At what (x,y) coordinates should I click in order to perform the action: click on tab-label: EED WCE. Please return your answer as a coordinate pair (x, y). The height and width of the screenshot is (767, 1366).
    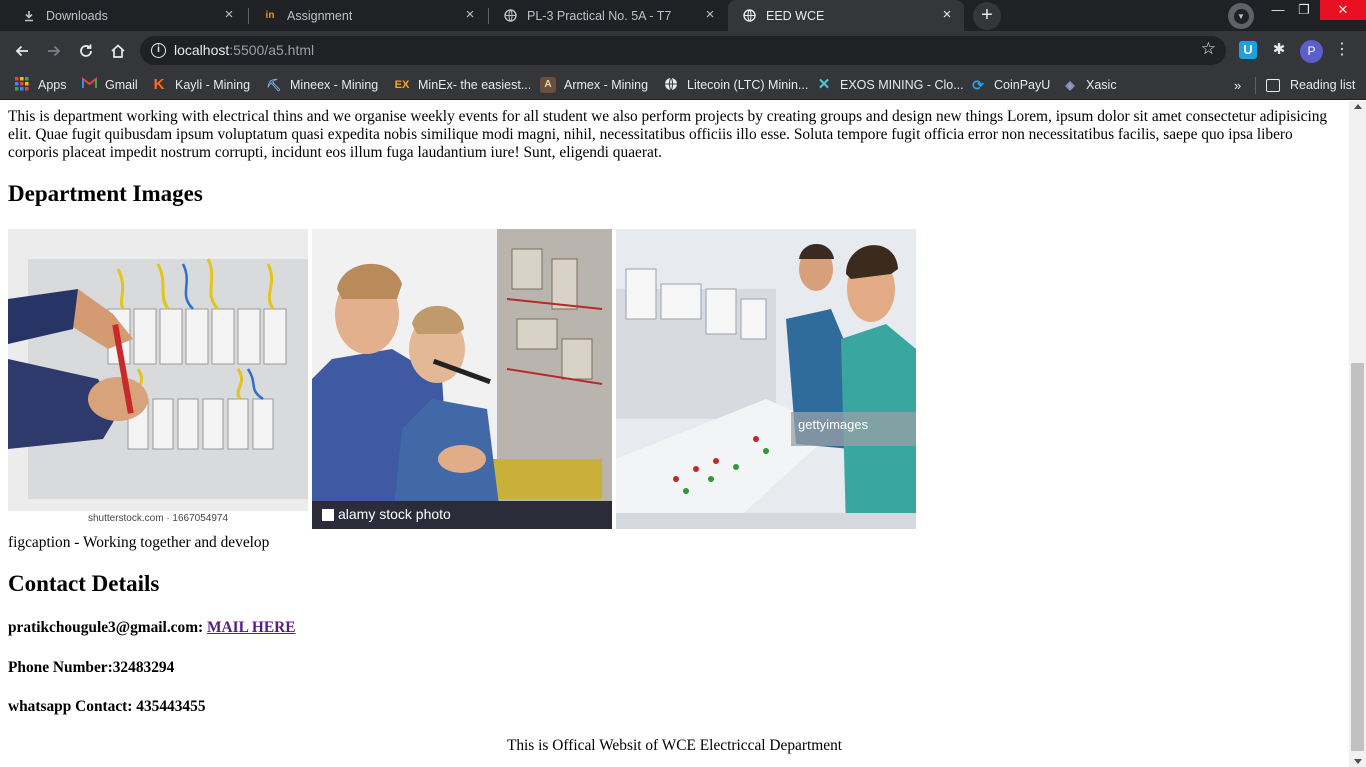
    Looking at the image, I should click on (795, 15).